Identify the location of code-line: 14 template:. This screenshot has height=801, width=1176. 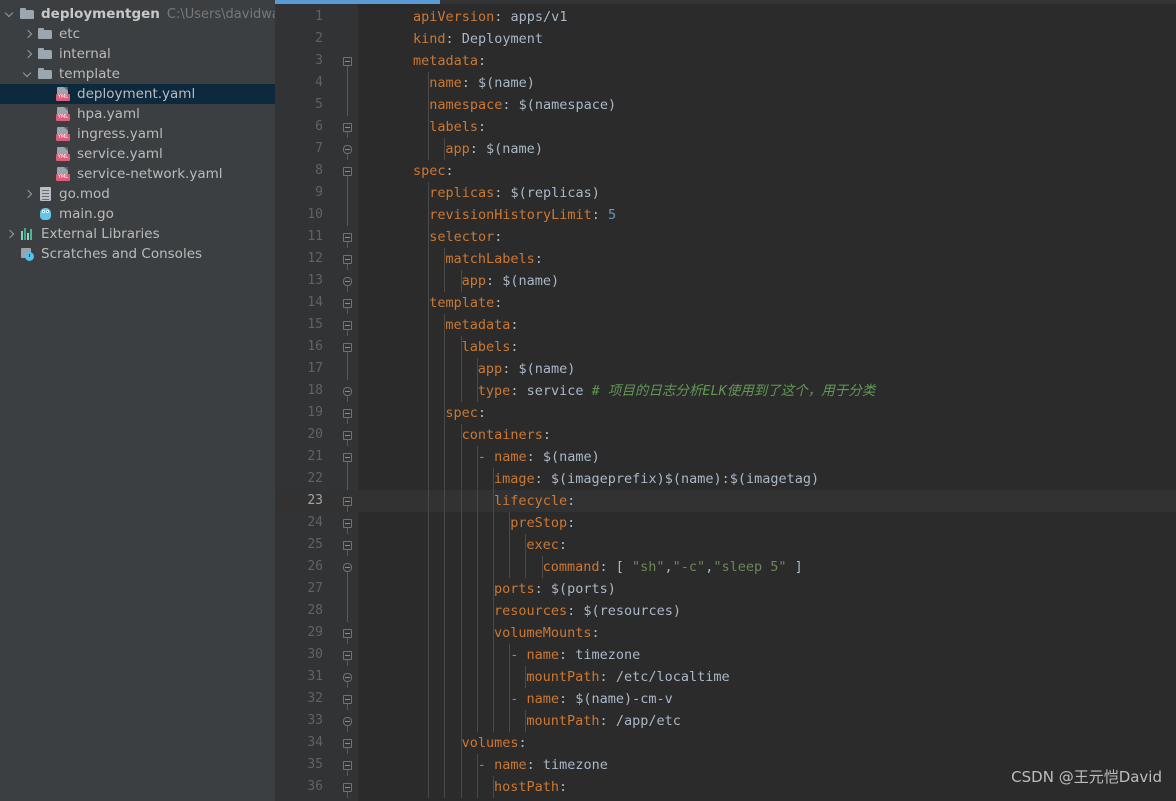
(725, 303).